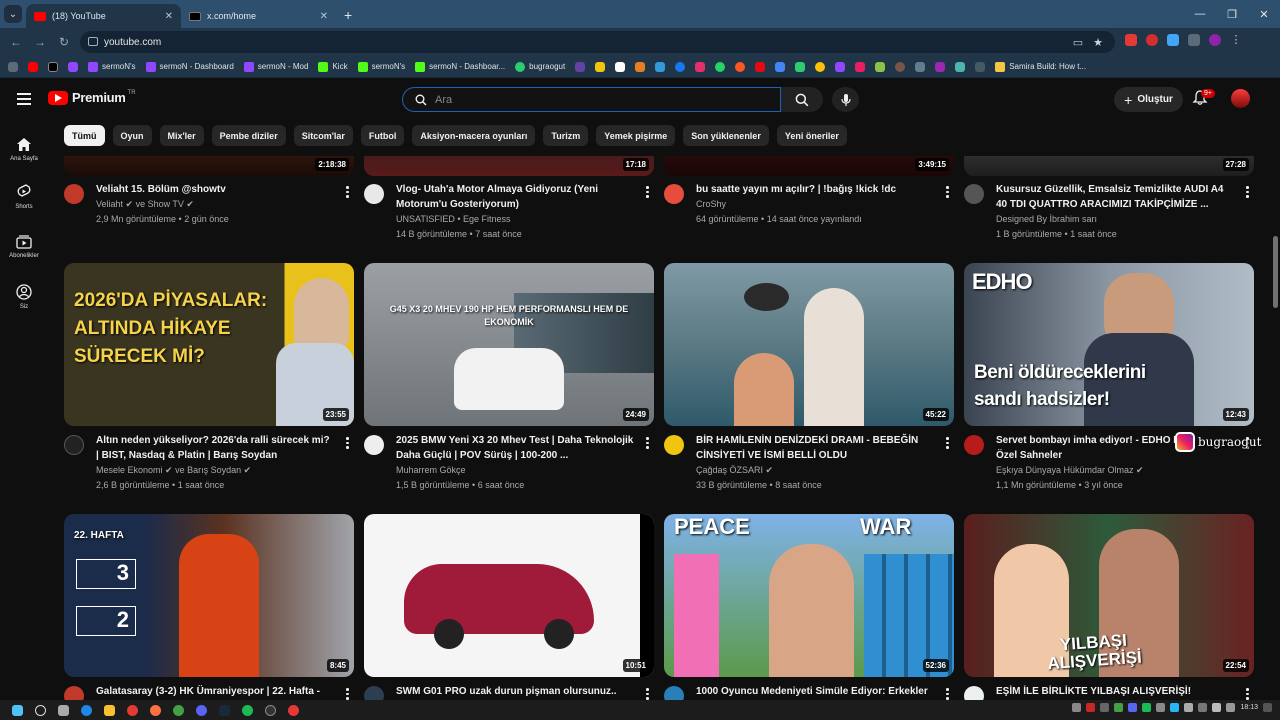  I want to click on video-thumbnail: YILBAŞI ALIŞVERİŞİ 22:54, so click(1109, 595).